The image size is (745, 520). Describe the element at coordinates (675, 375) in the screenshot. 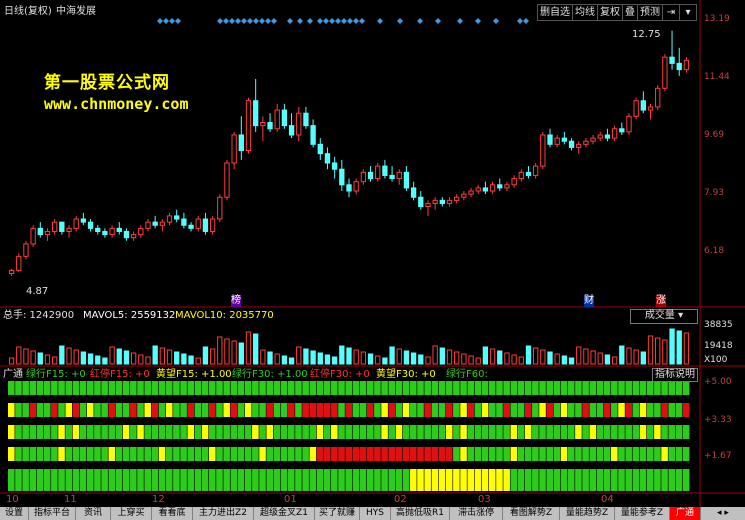

I see `indicator-help-button: 指标说明` at that location.